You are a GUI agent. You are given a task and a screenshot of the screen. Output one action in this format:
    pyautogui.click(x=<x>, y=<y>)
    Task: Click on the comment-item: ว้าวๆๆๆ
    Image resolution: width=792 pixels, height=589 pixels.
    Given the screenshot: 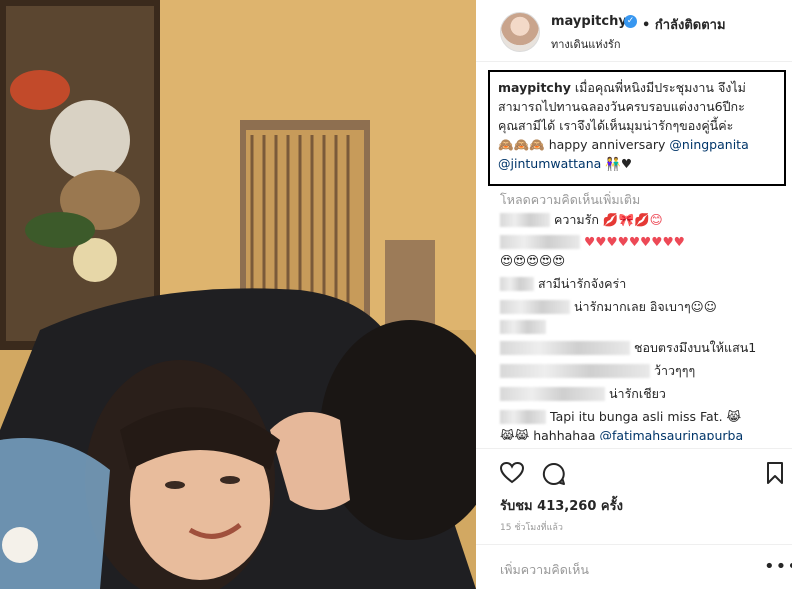 What is the action you would take?
    pyautogui.click(x=645, y=370)
    